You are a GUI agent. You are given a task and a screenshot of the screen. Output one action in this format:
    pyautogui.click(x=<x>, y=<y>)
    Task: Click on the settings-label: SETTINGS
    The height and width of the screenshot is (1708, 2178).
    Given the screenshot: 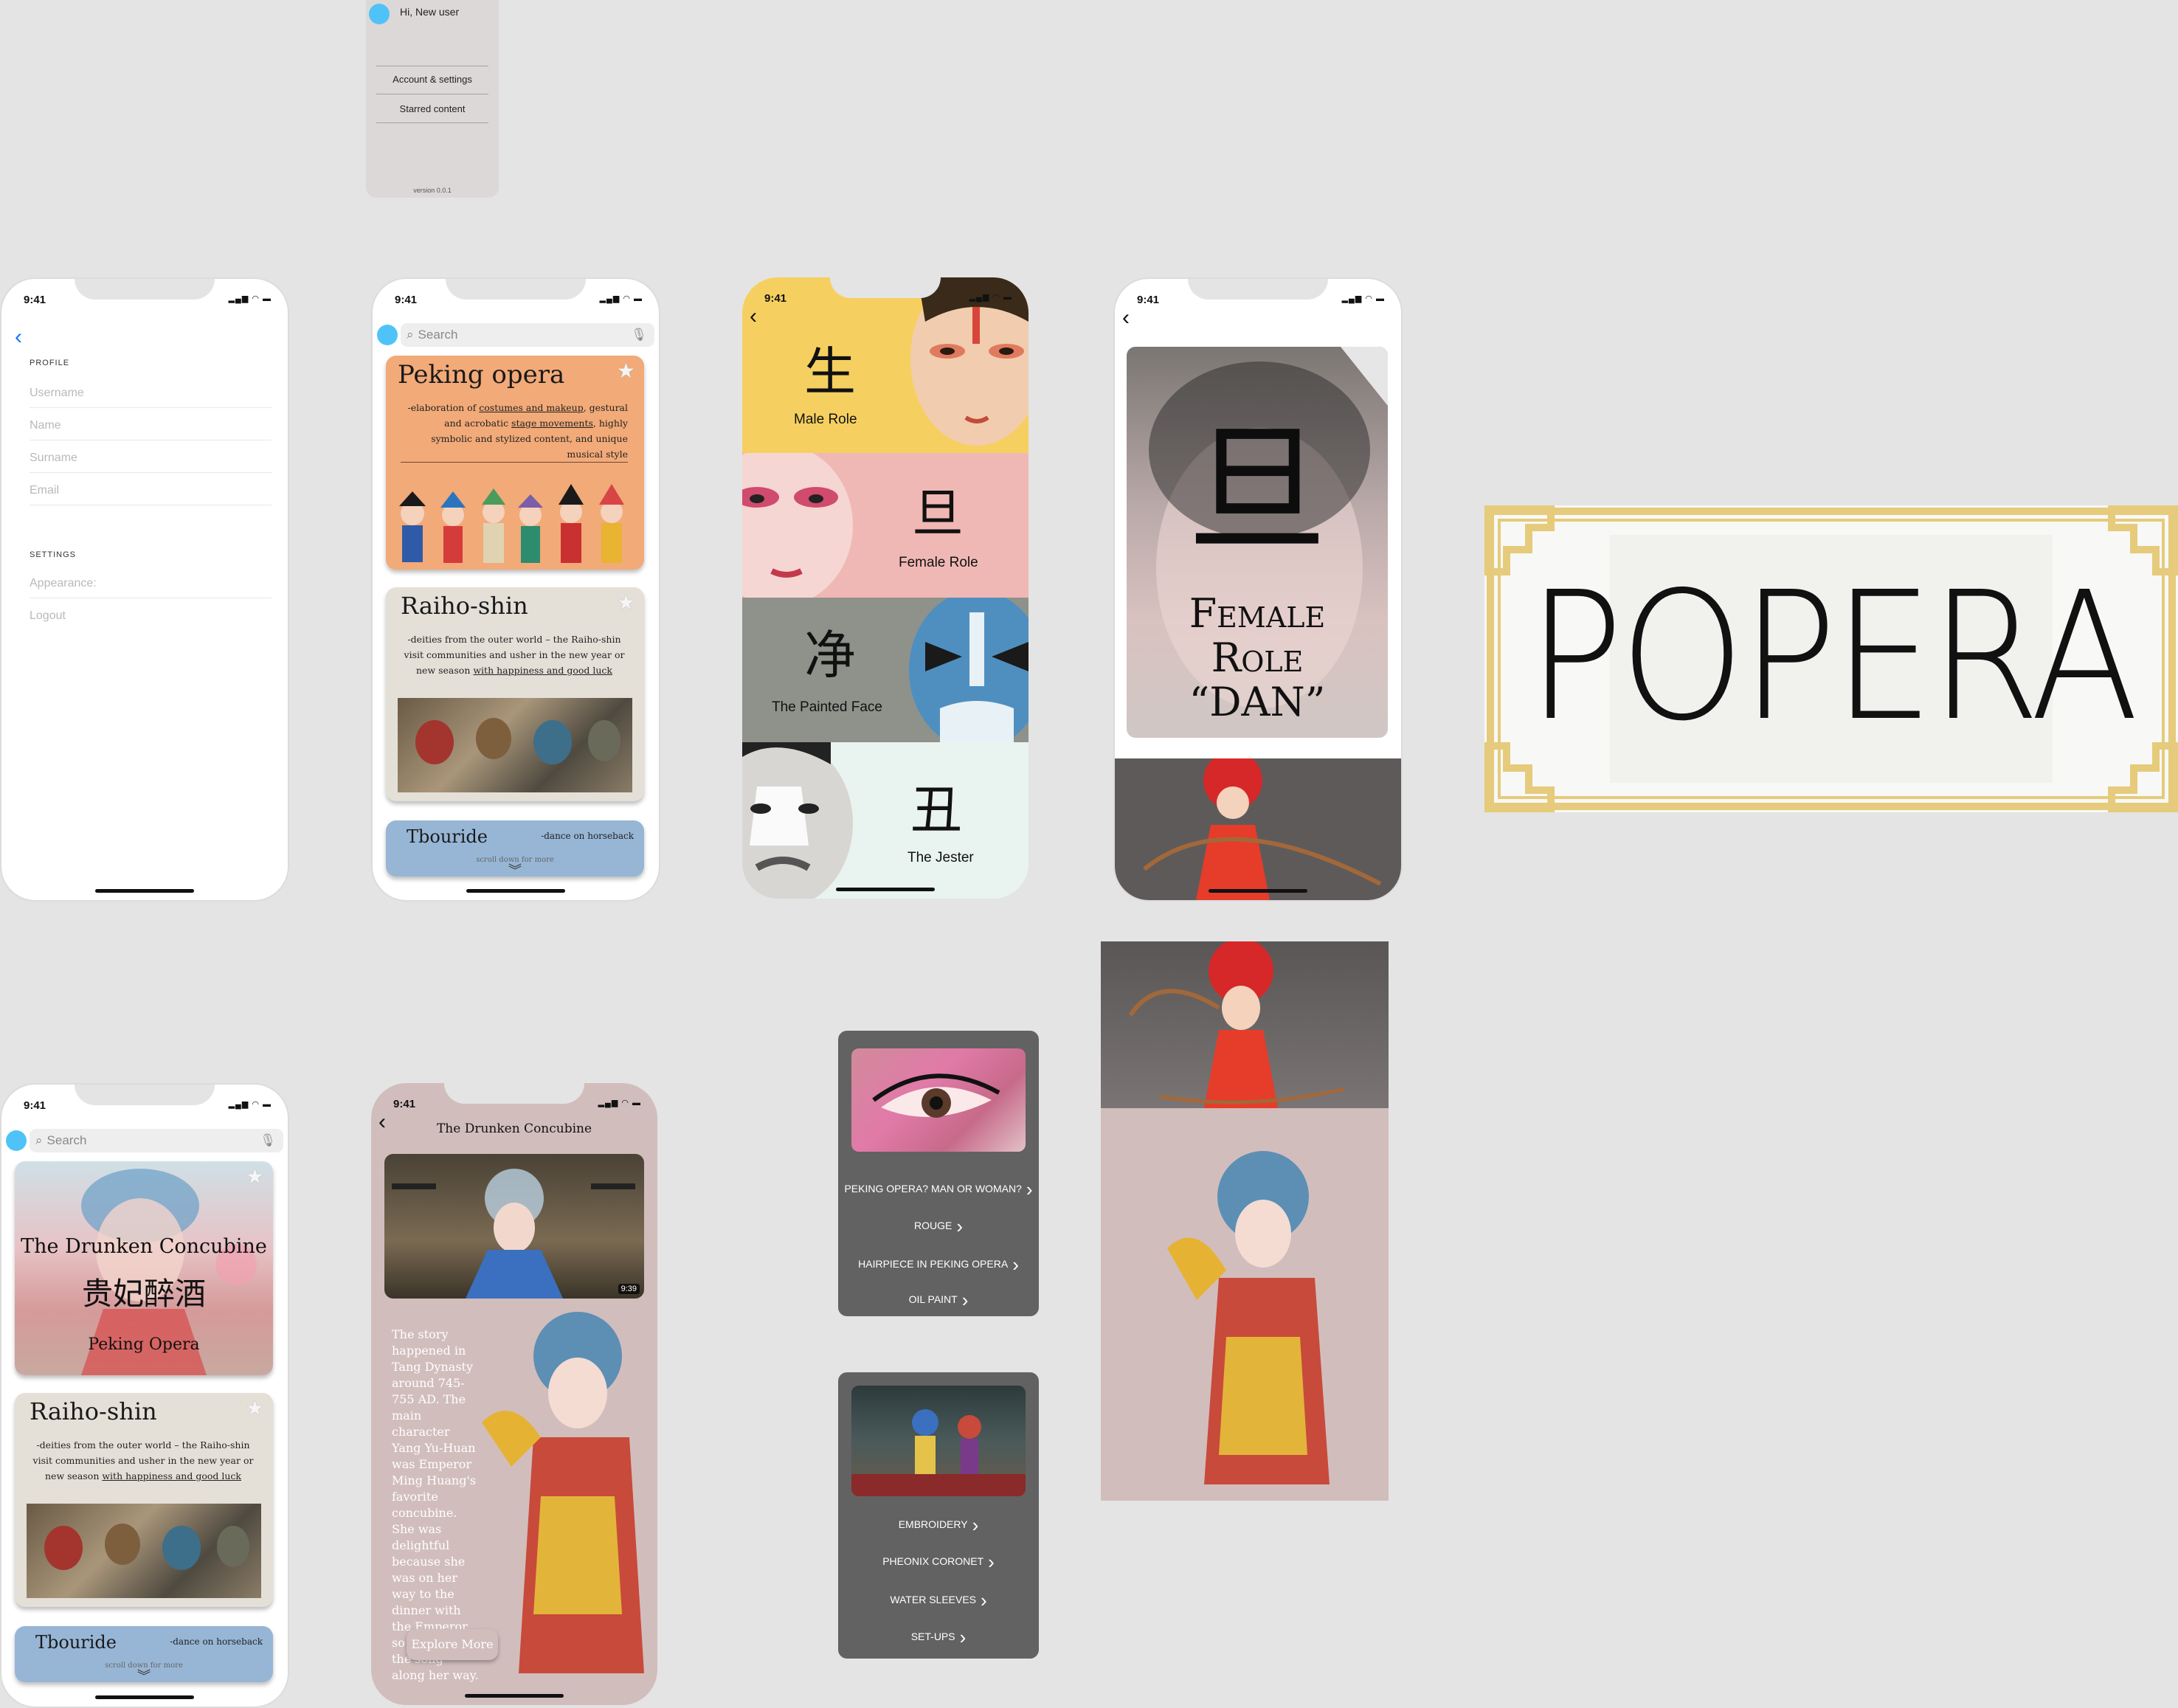 What is the action you would take?
    pyautogui.click(x=53, y=554)
    